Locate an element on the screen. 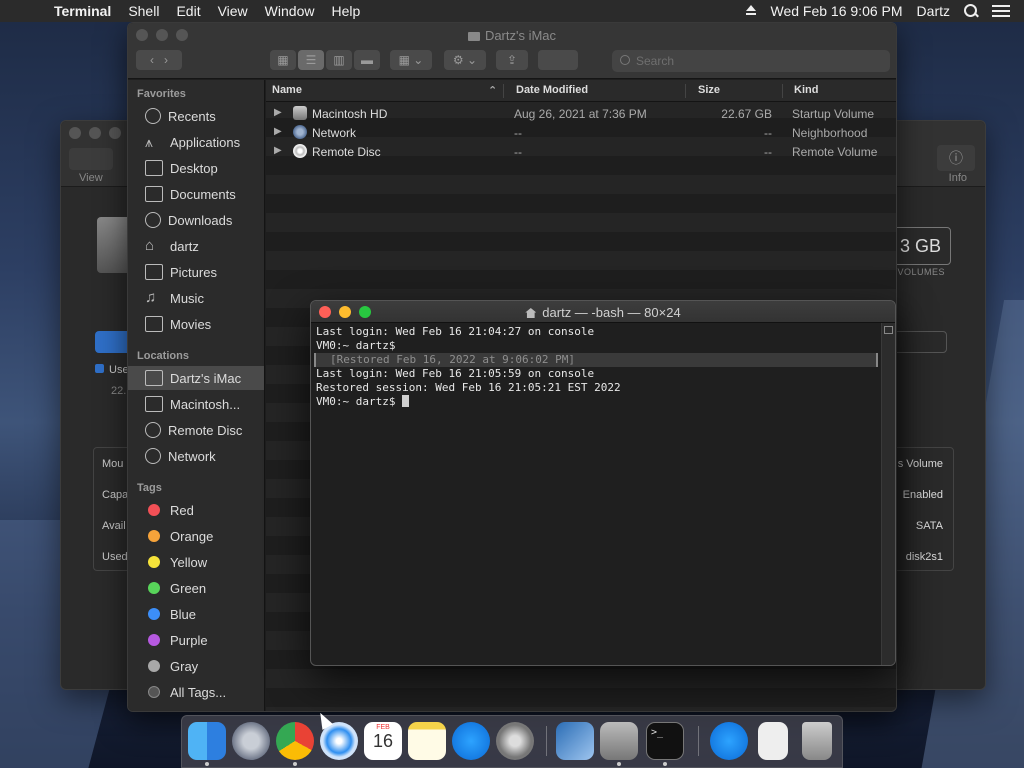 The height and width of the screenshot is (768, 1024). action-gear-icon: ⚙ ⌄ is located at coordinates (465, 60).